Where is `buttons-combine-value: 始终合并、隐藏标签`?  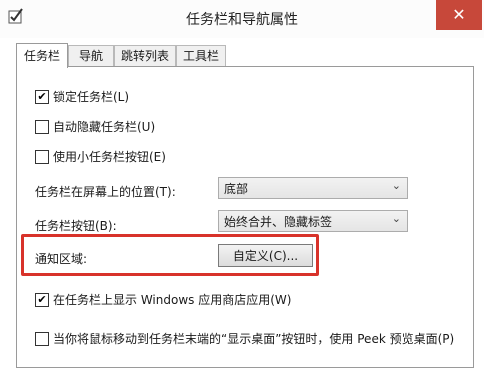
buttons-combine-value: 始终合并、隐藏标签 is located at coordinates (278, 222).